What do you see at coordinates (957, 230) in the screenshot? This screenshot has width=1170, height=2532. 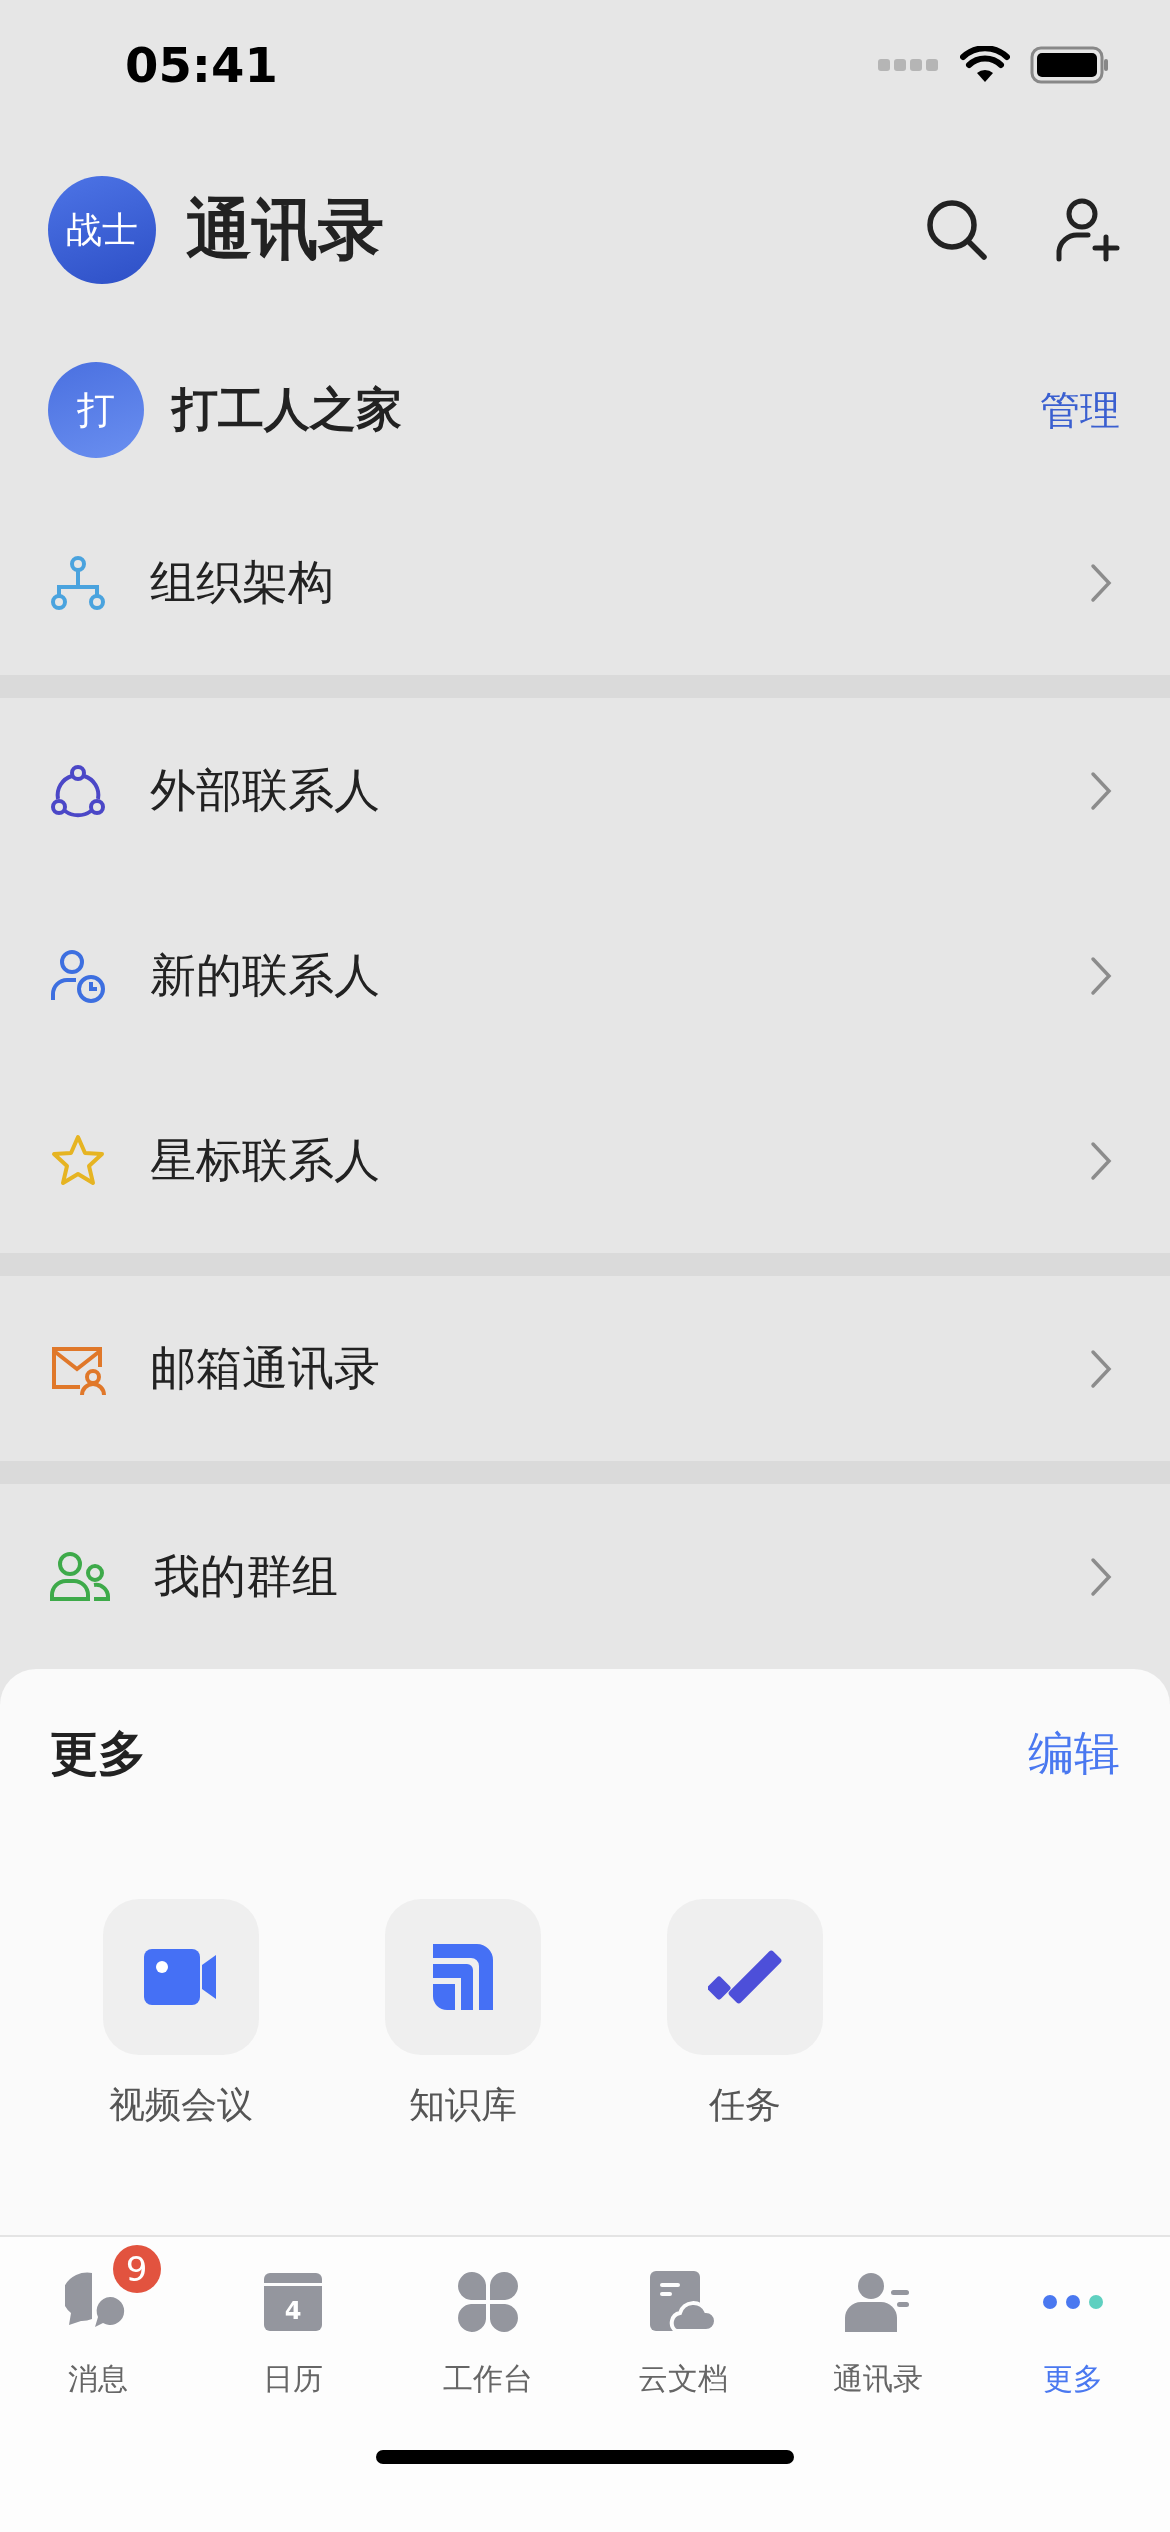 I see `search-icon` at bounding box center [957, 230].